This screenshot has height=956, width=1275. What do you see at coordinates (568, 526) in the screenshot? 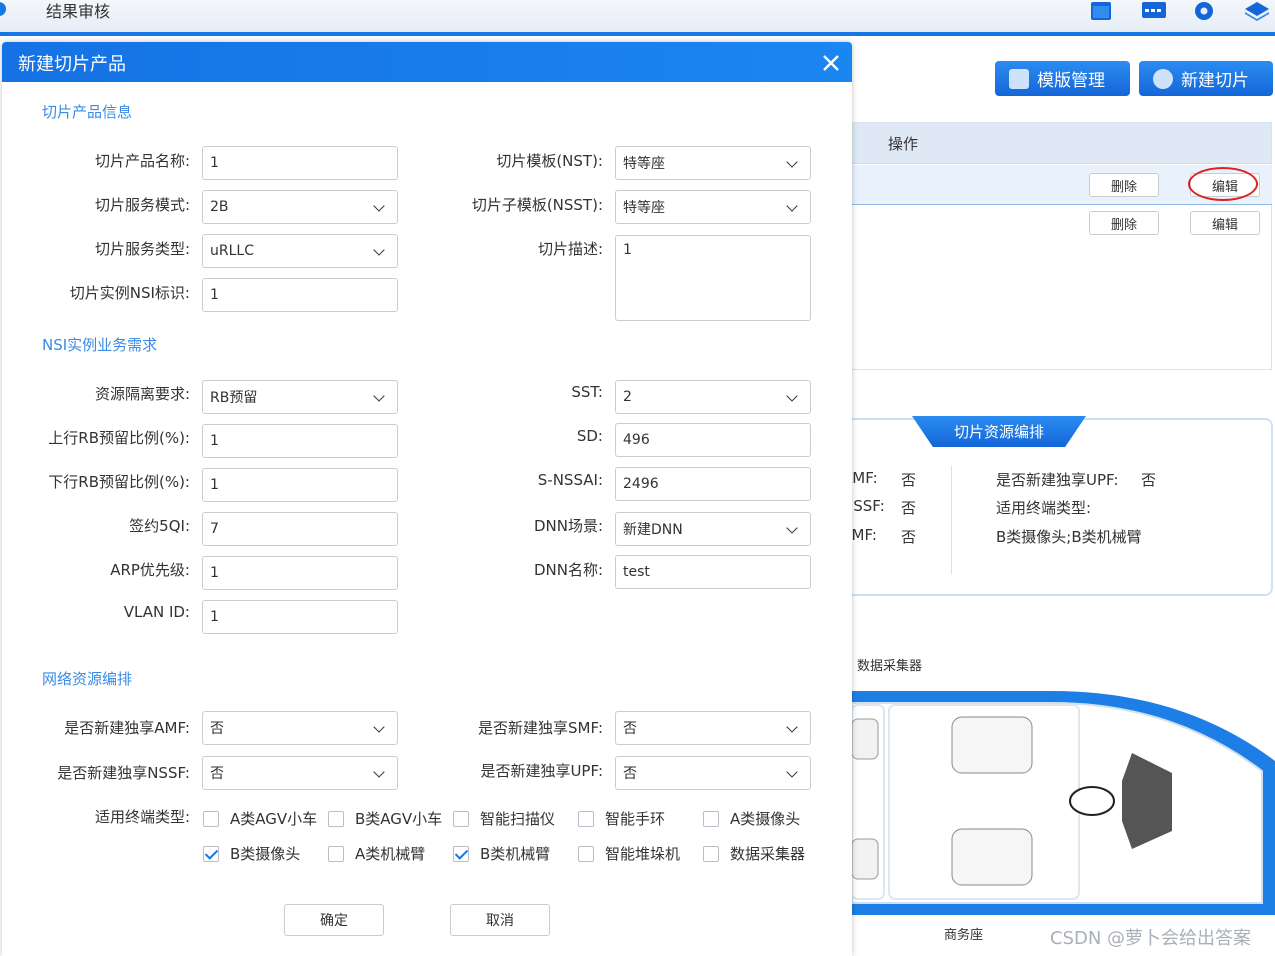
I see `dnn-scene-label: DNN场景:` at bounding box center [568, 526].